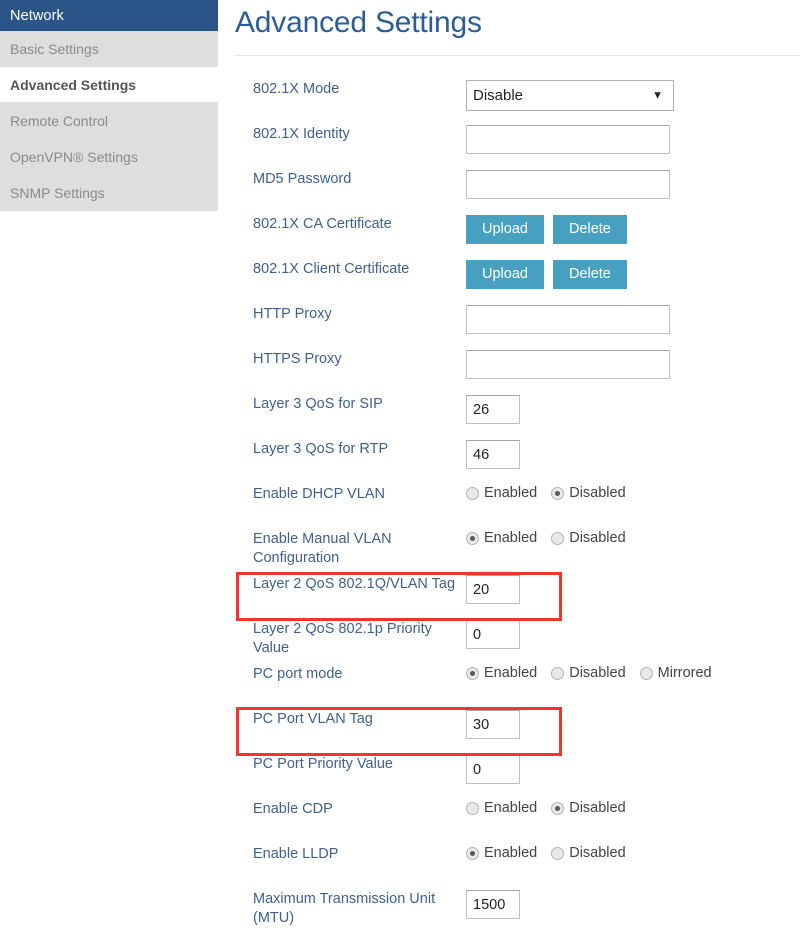 Image resolution: width=800 pixels, height=935 pixels. I want to click on pc-port-vlan-tag-input, so click(493, 724).